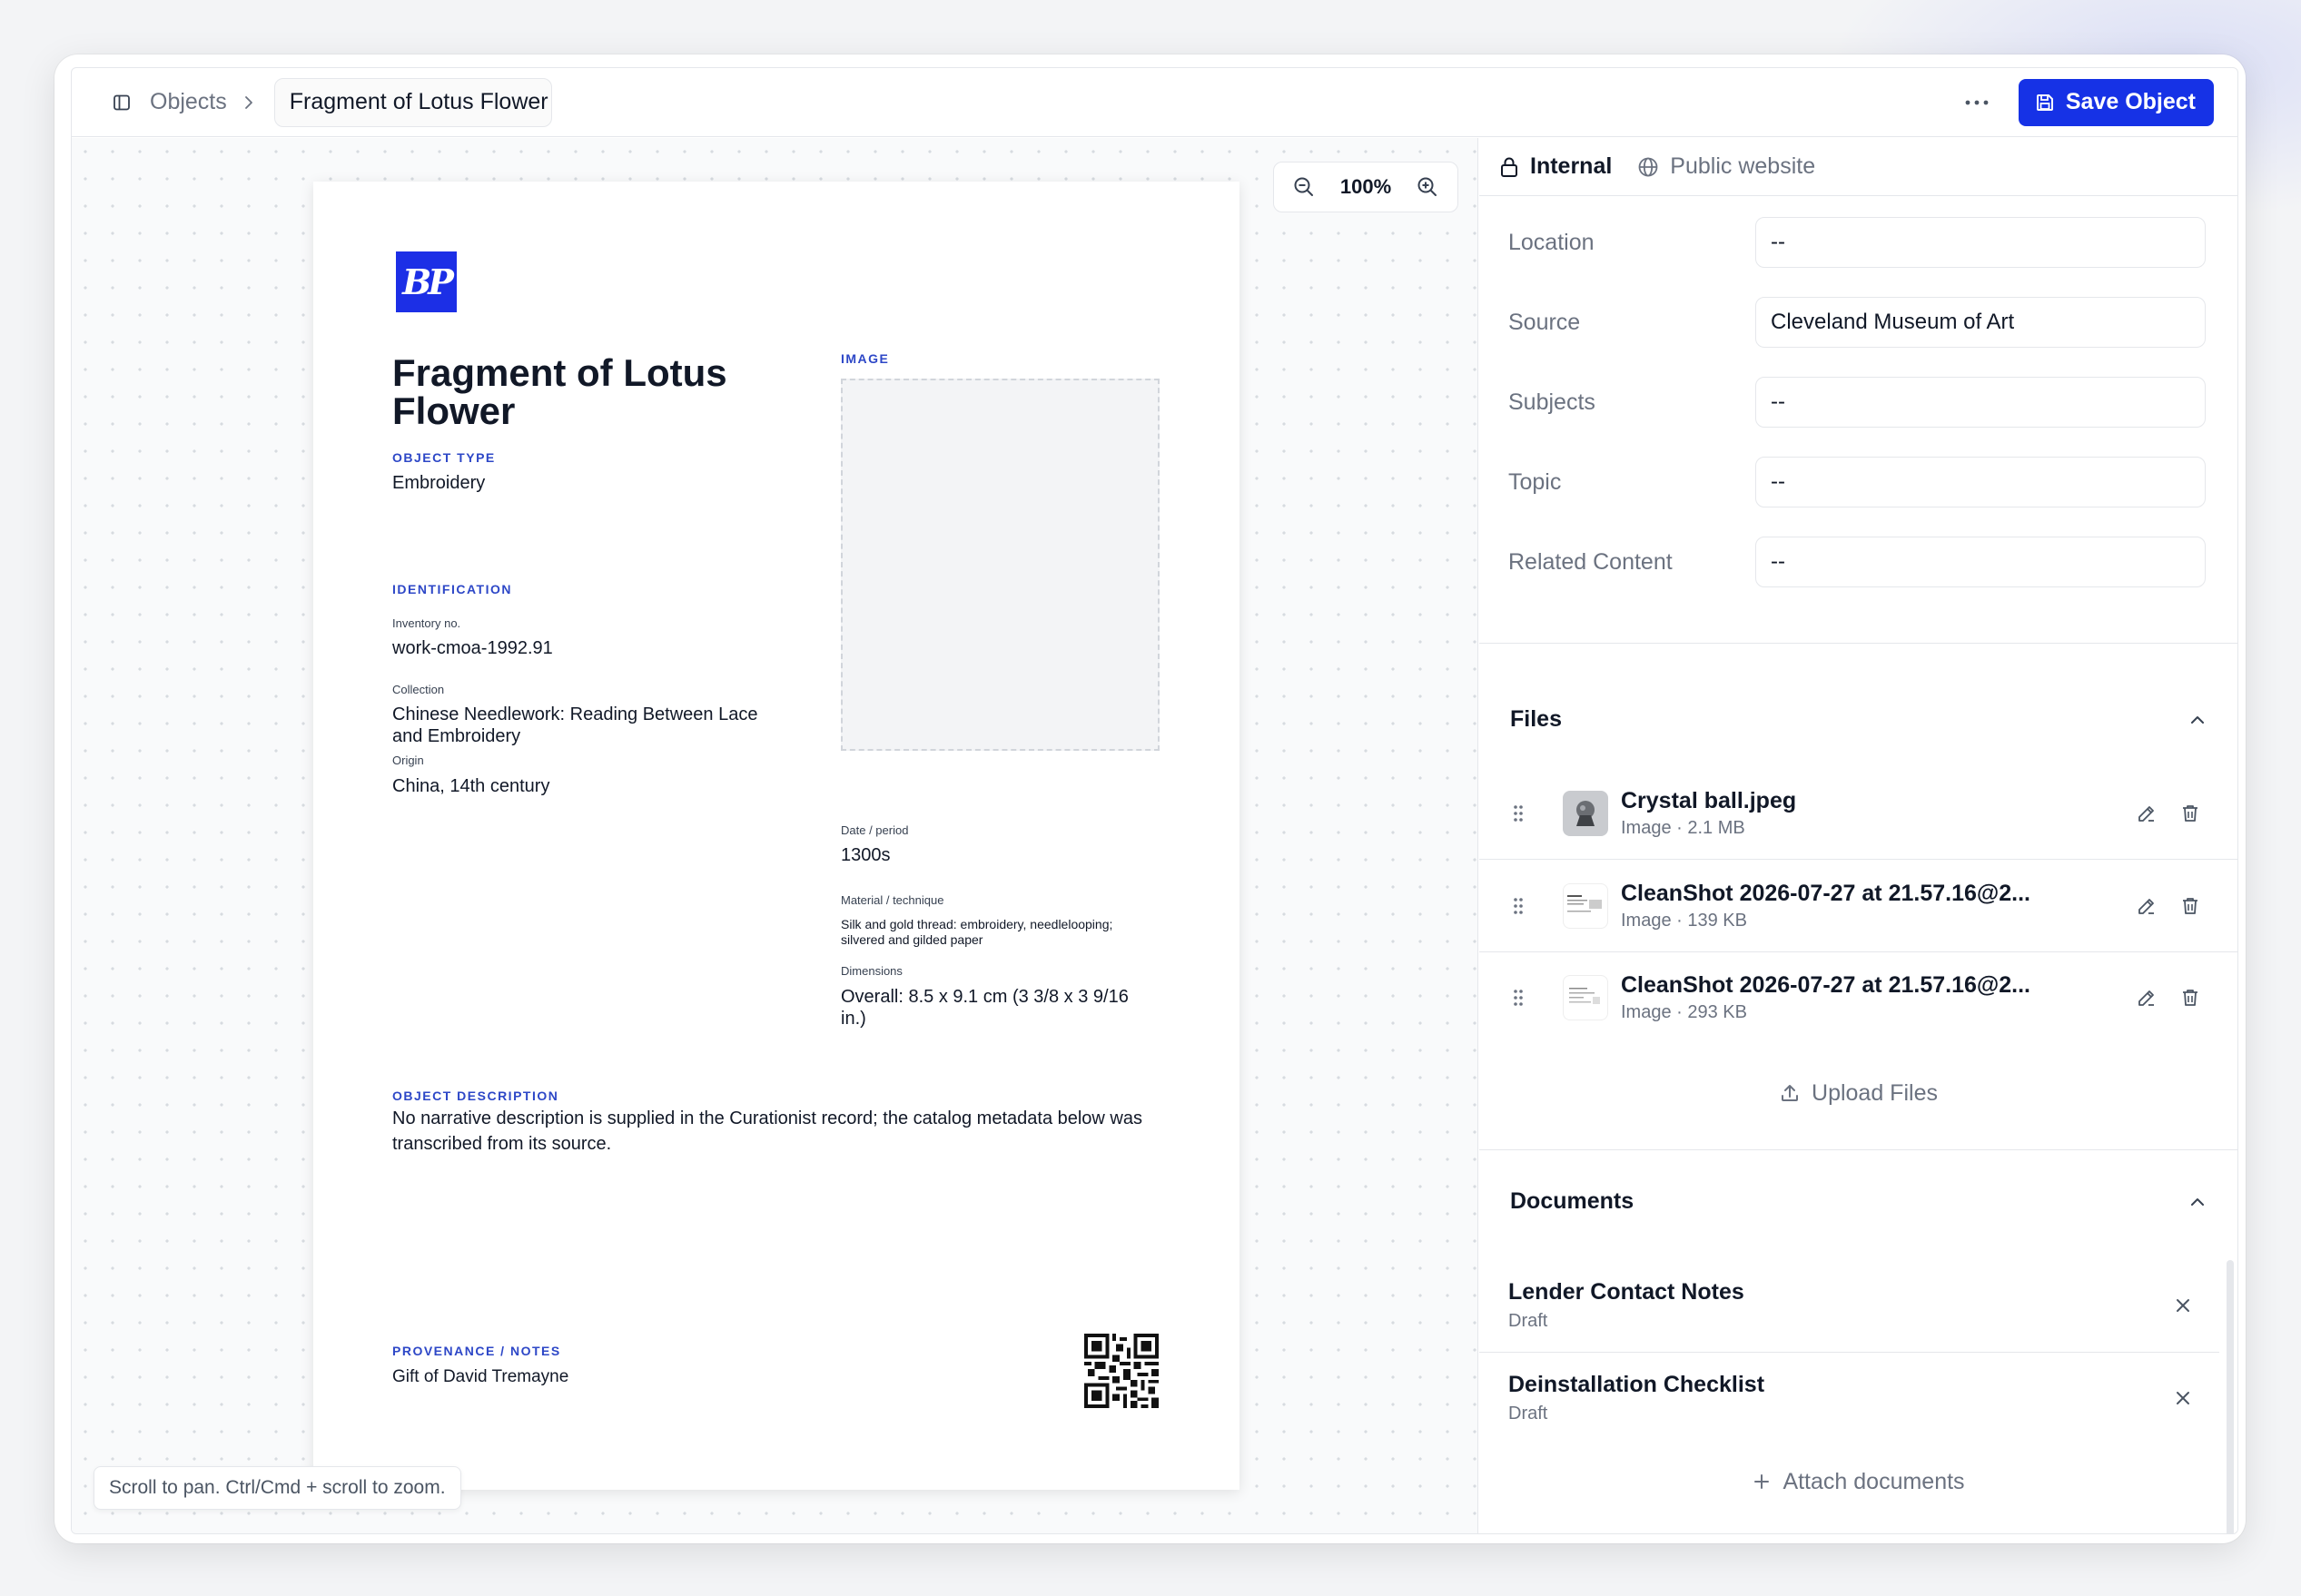 This screenshot has width=2301, height=1596. I want to click on field-source: Source Cleveland Museum of Art, so click(1858, 322).